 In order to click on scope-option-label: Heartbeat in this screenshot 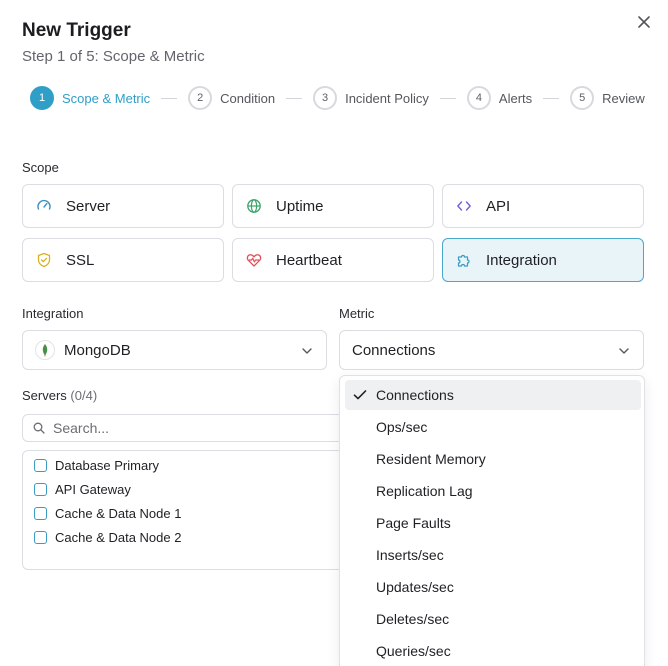, I will do `click(309, 260)`.